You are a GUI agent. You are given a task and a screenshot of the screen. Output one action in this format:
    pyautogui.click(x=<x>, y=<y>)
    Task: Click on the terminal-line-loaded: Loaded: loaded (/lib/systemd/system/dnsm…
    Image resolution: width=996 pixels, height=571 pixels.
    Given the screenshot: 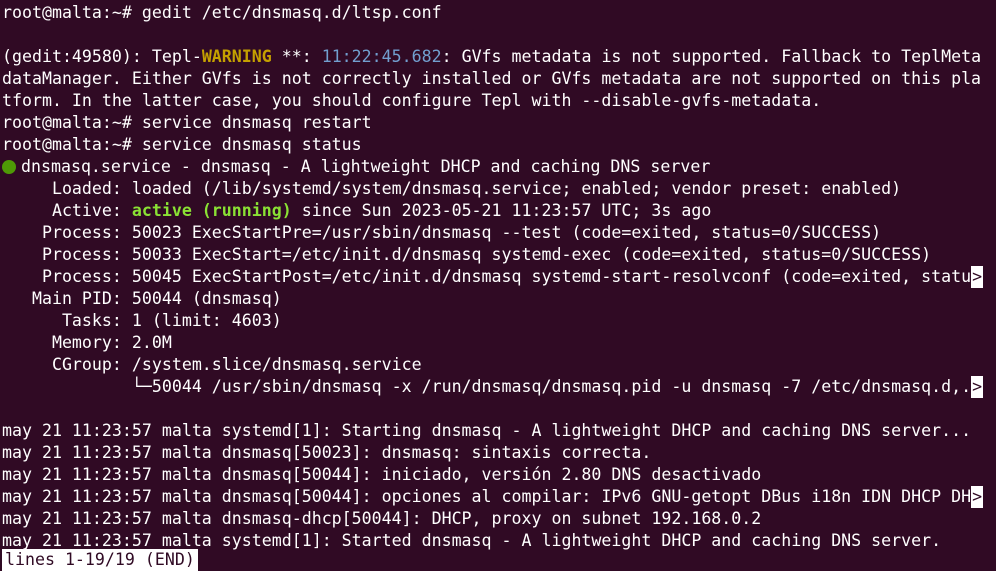 What is the action you would take?
    pyautogui.click(x=452, y=188)
    